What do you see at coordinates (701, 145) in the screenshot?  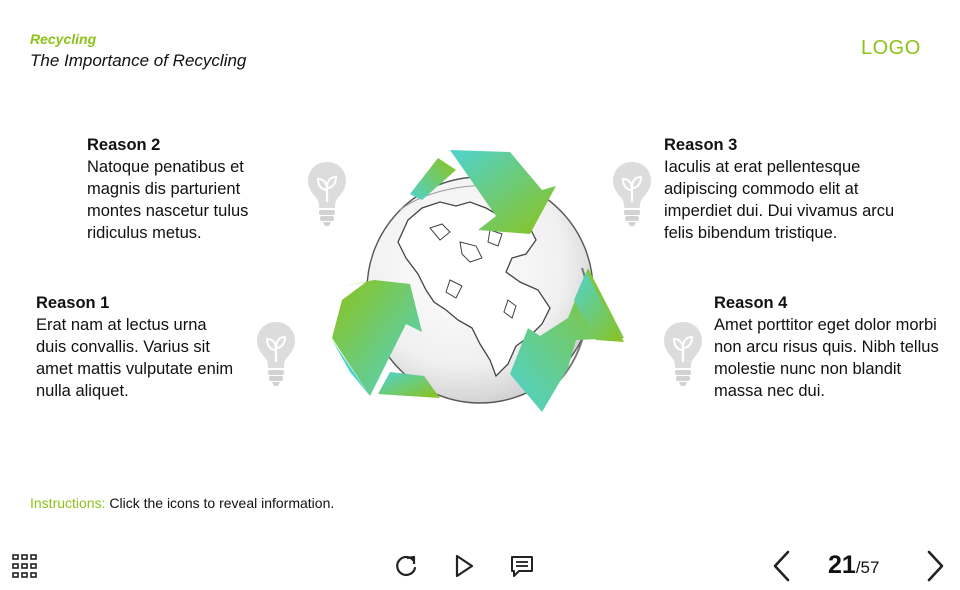 I see `reason-3-title: Reason 3` at bounding box center [701, 145].